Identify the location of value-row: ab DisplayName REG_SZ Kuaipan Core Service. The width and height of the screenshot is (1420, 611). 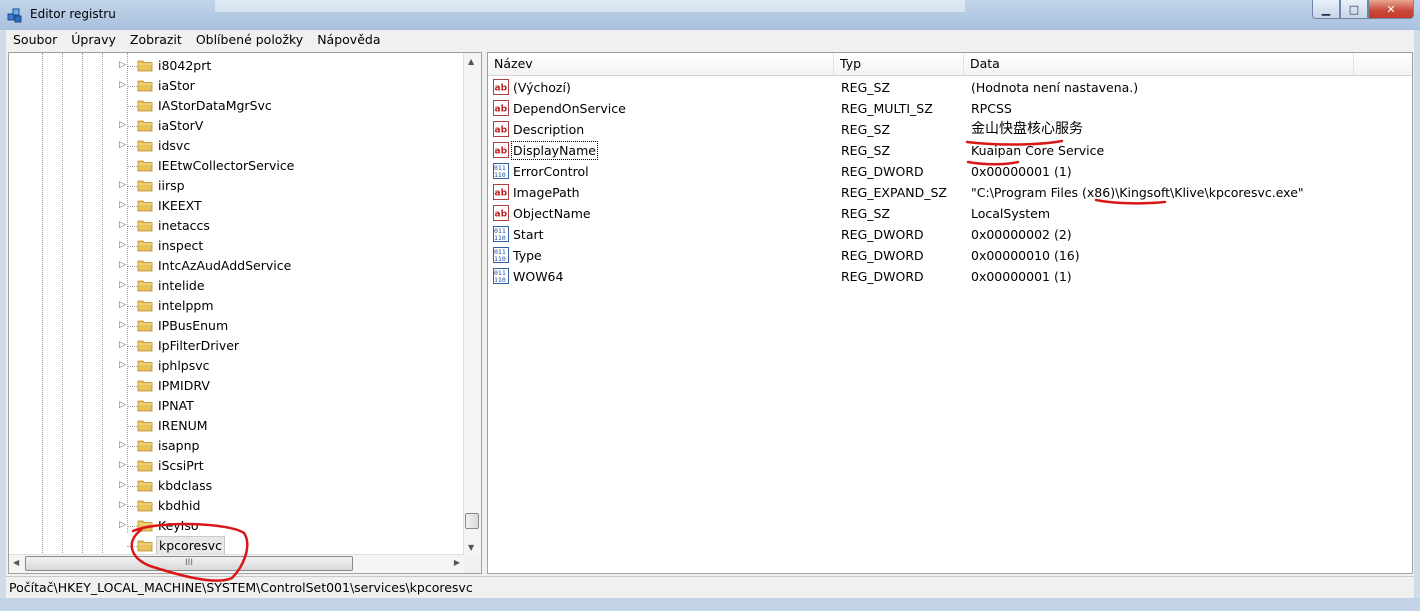
(950, 150).